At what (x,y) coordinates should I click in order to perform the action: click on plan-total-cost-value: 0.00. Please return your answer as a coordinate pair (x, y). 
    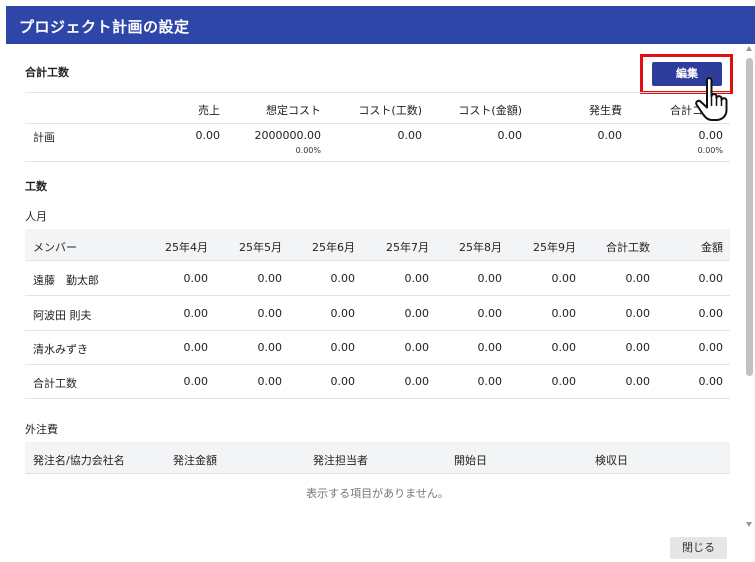
    Looking at the image, I should click on (711, 135).